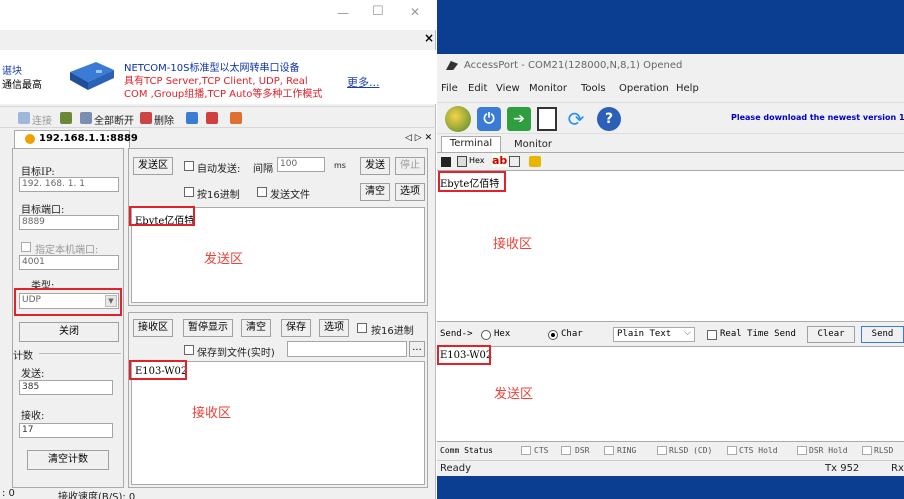 The width and height of the screenshot is (904, 499). I want to click on target-ip-field: 192. 168. 1. 1, so click(69, 184).